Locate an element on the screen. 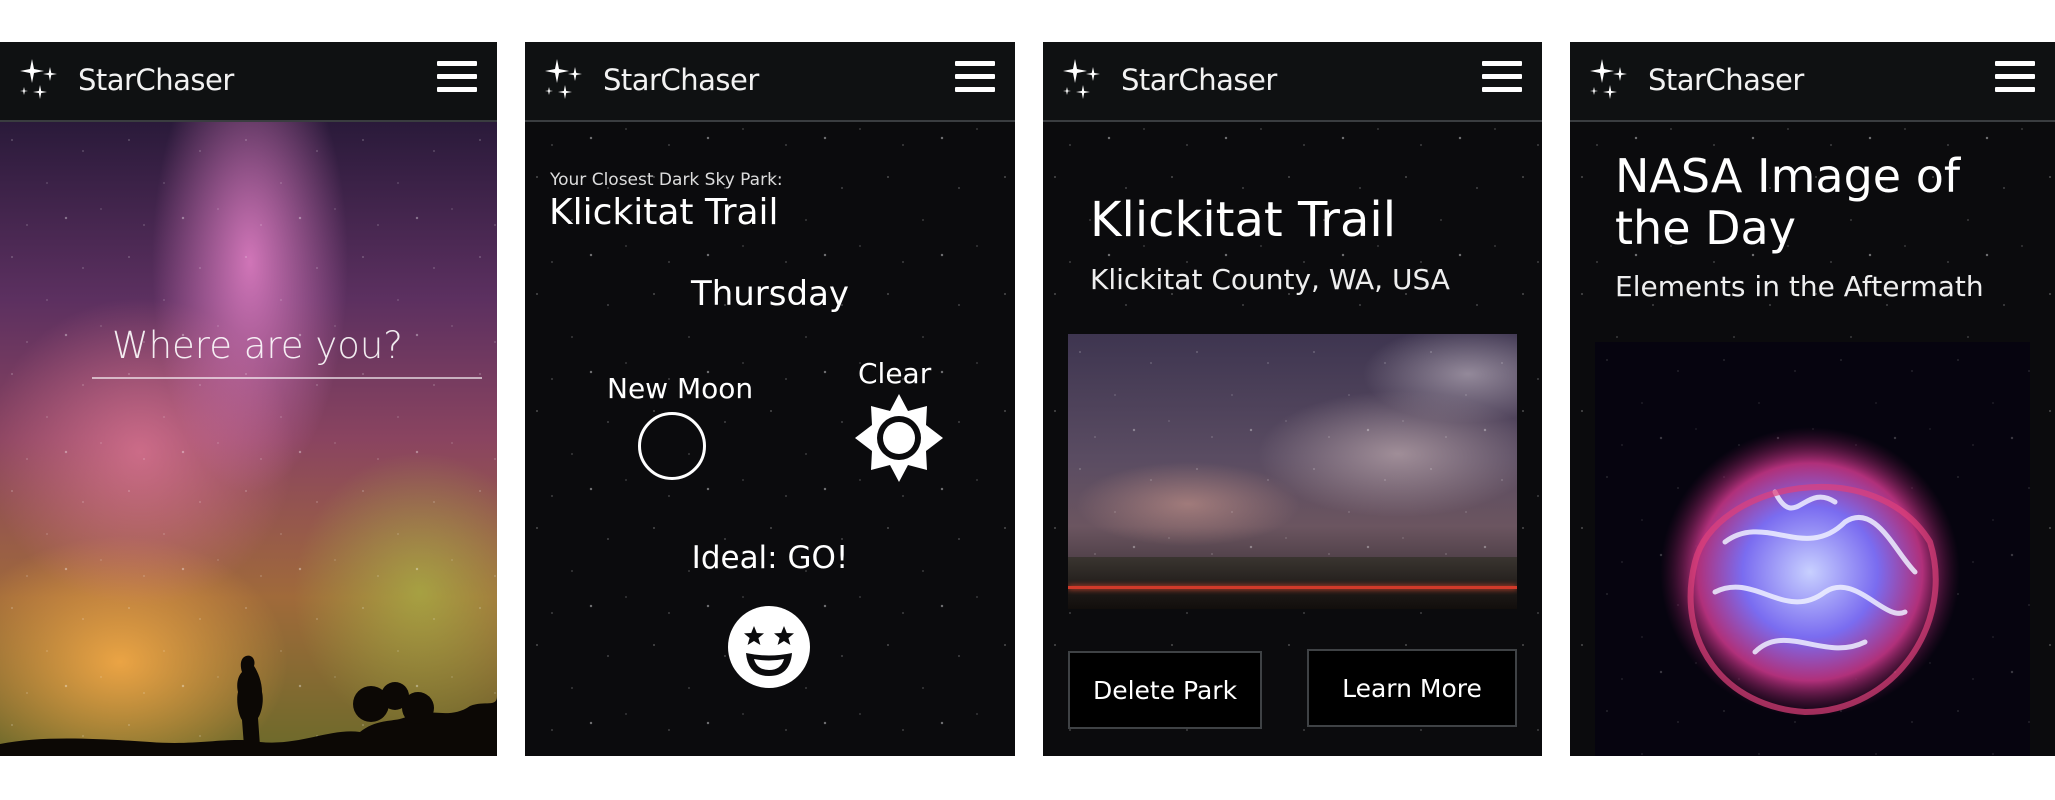 The image size is (2055, 800). learn-more-button: Learn More is located at coordinates (1412, 688).